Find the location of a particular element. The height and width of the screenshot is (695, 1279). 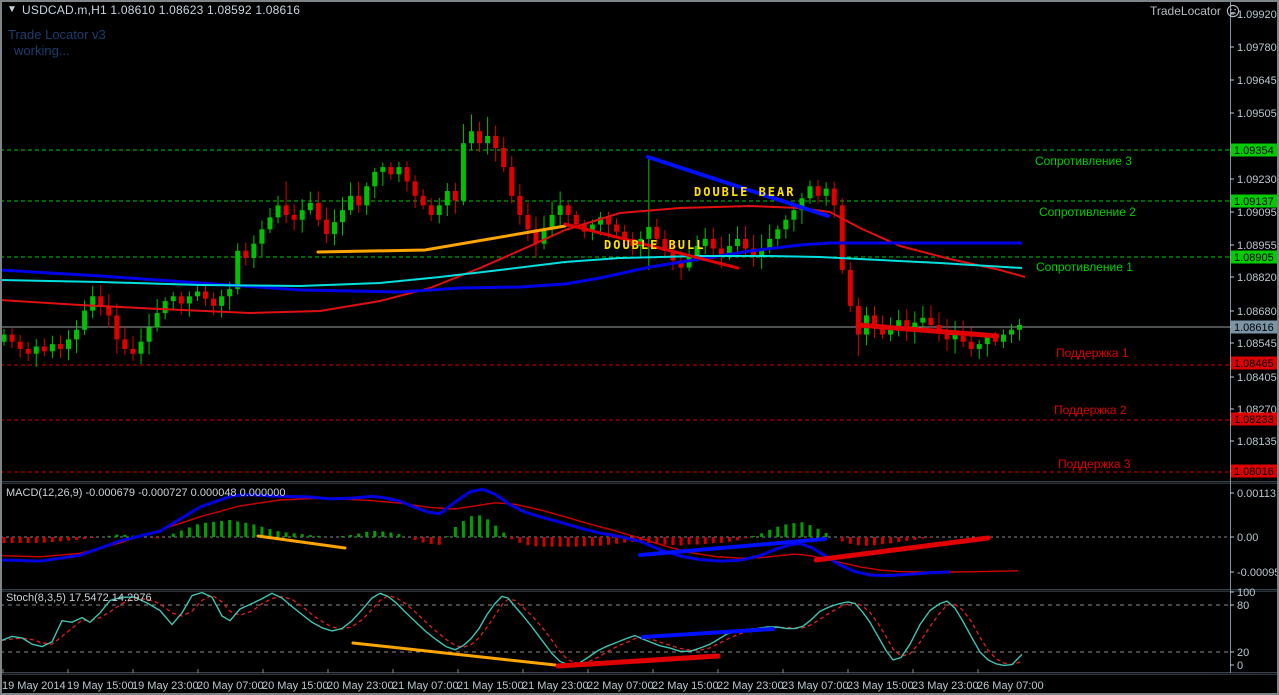

time-tick-label: 26 May 07:00 is located at coordinates (1010, 686).